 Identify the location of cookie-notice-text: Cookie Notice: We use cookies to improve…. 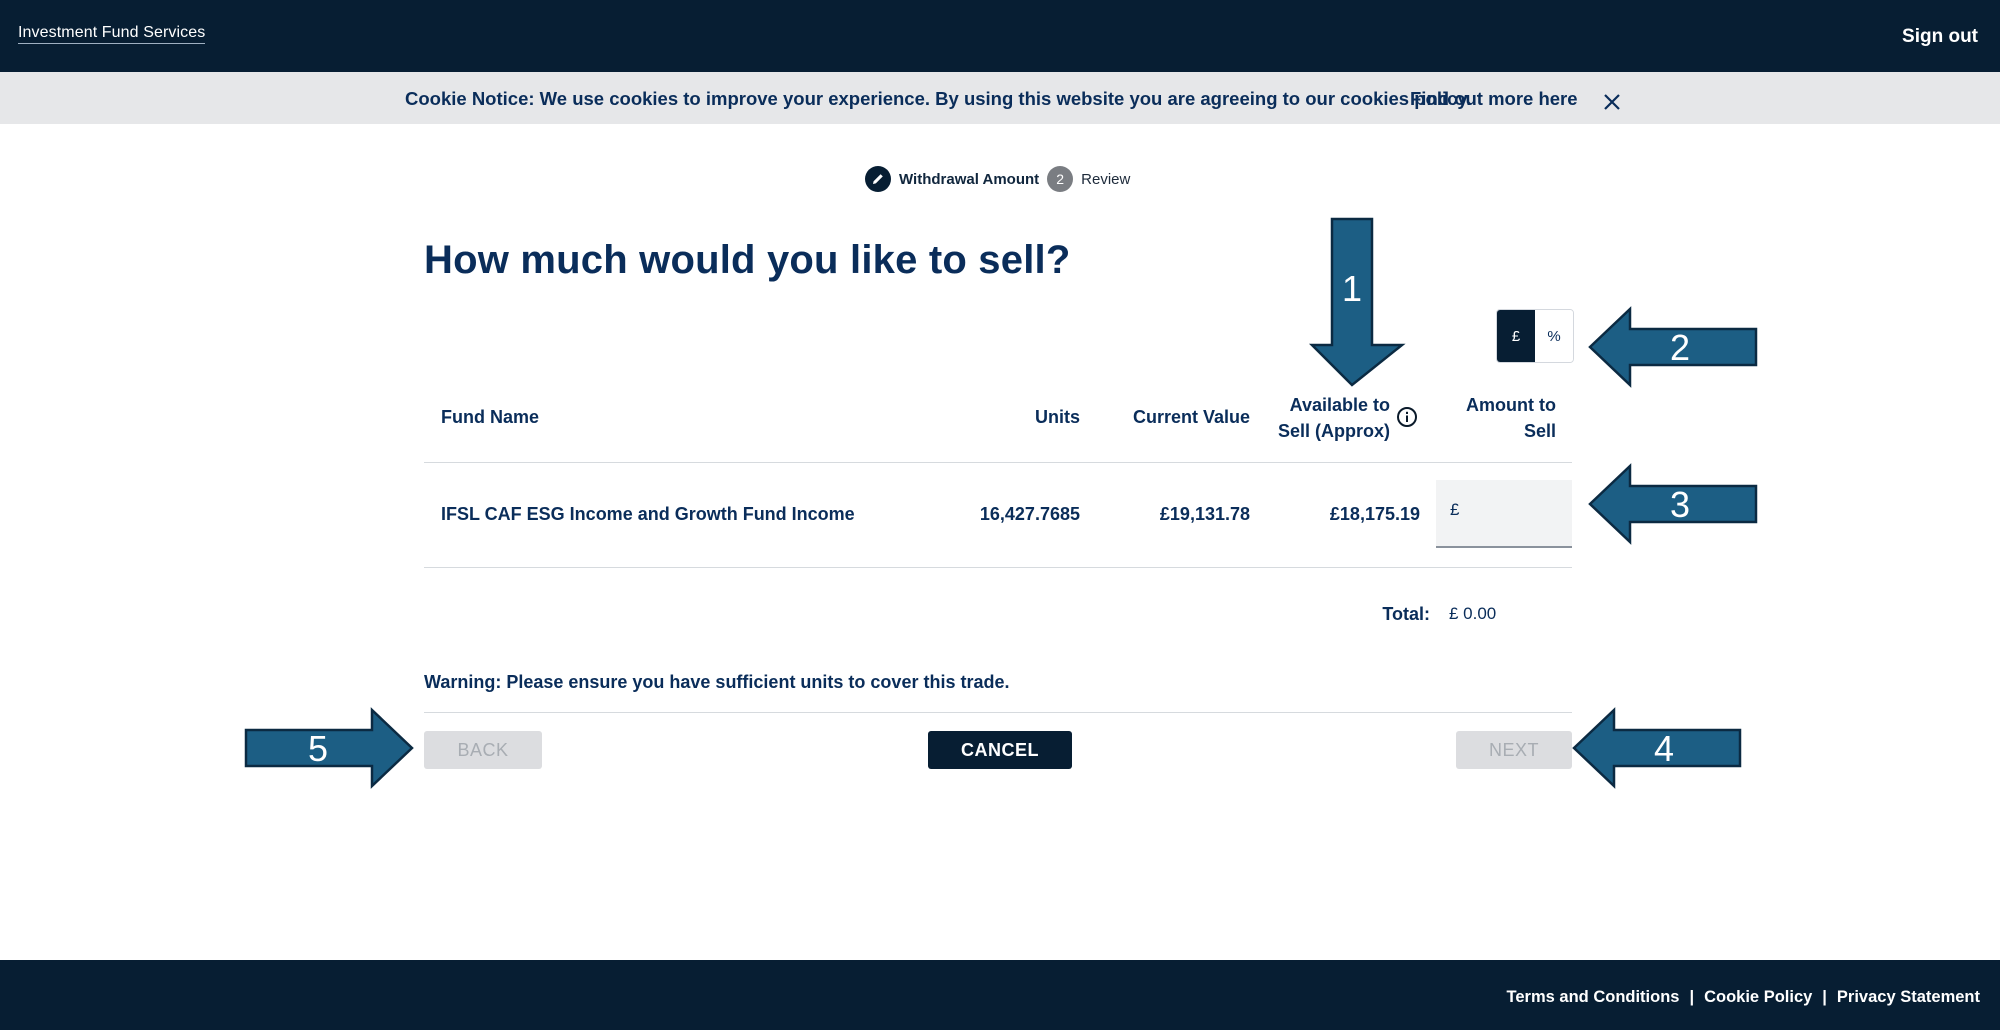
(938, 98).